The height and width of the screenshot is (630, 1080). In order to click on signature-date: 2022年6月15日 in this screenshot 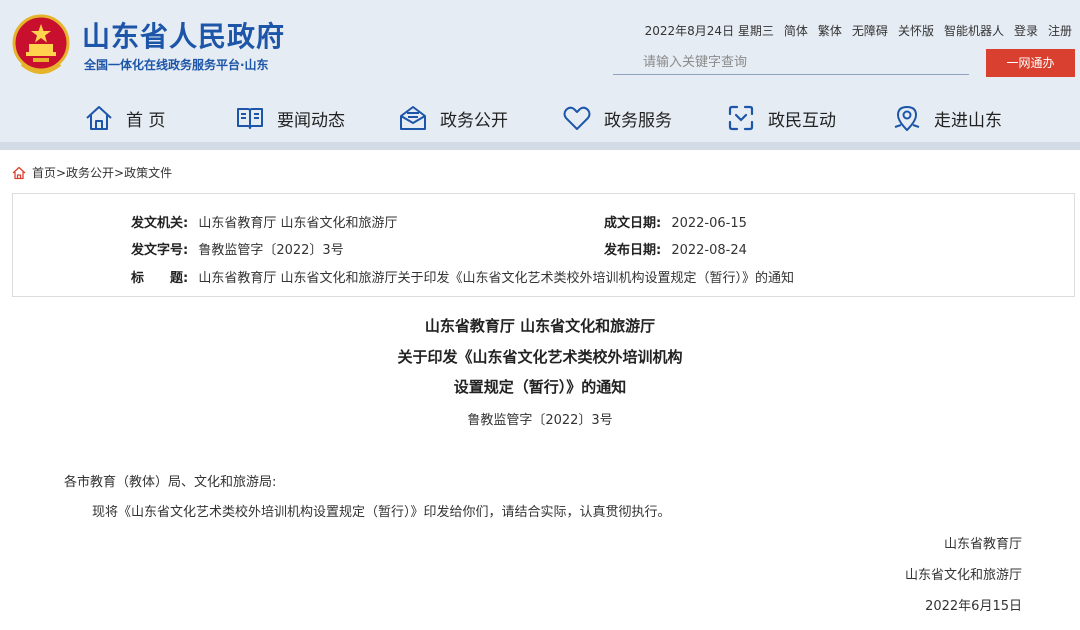, I will do `click(973, 606)`.